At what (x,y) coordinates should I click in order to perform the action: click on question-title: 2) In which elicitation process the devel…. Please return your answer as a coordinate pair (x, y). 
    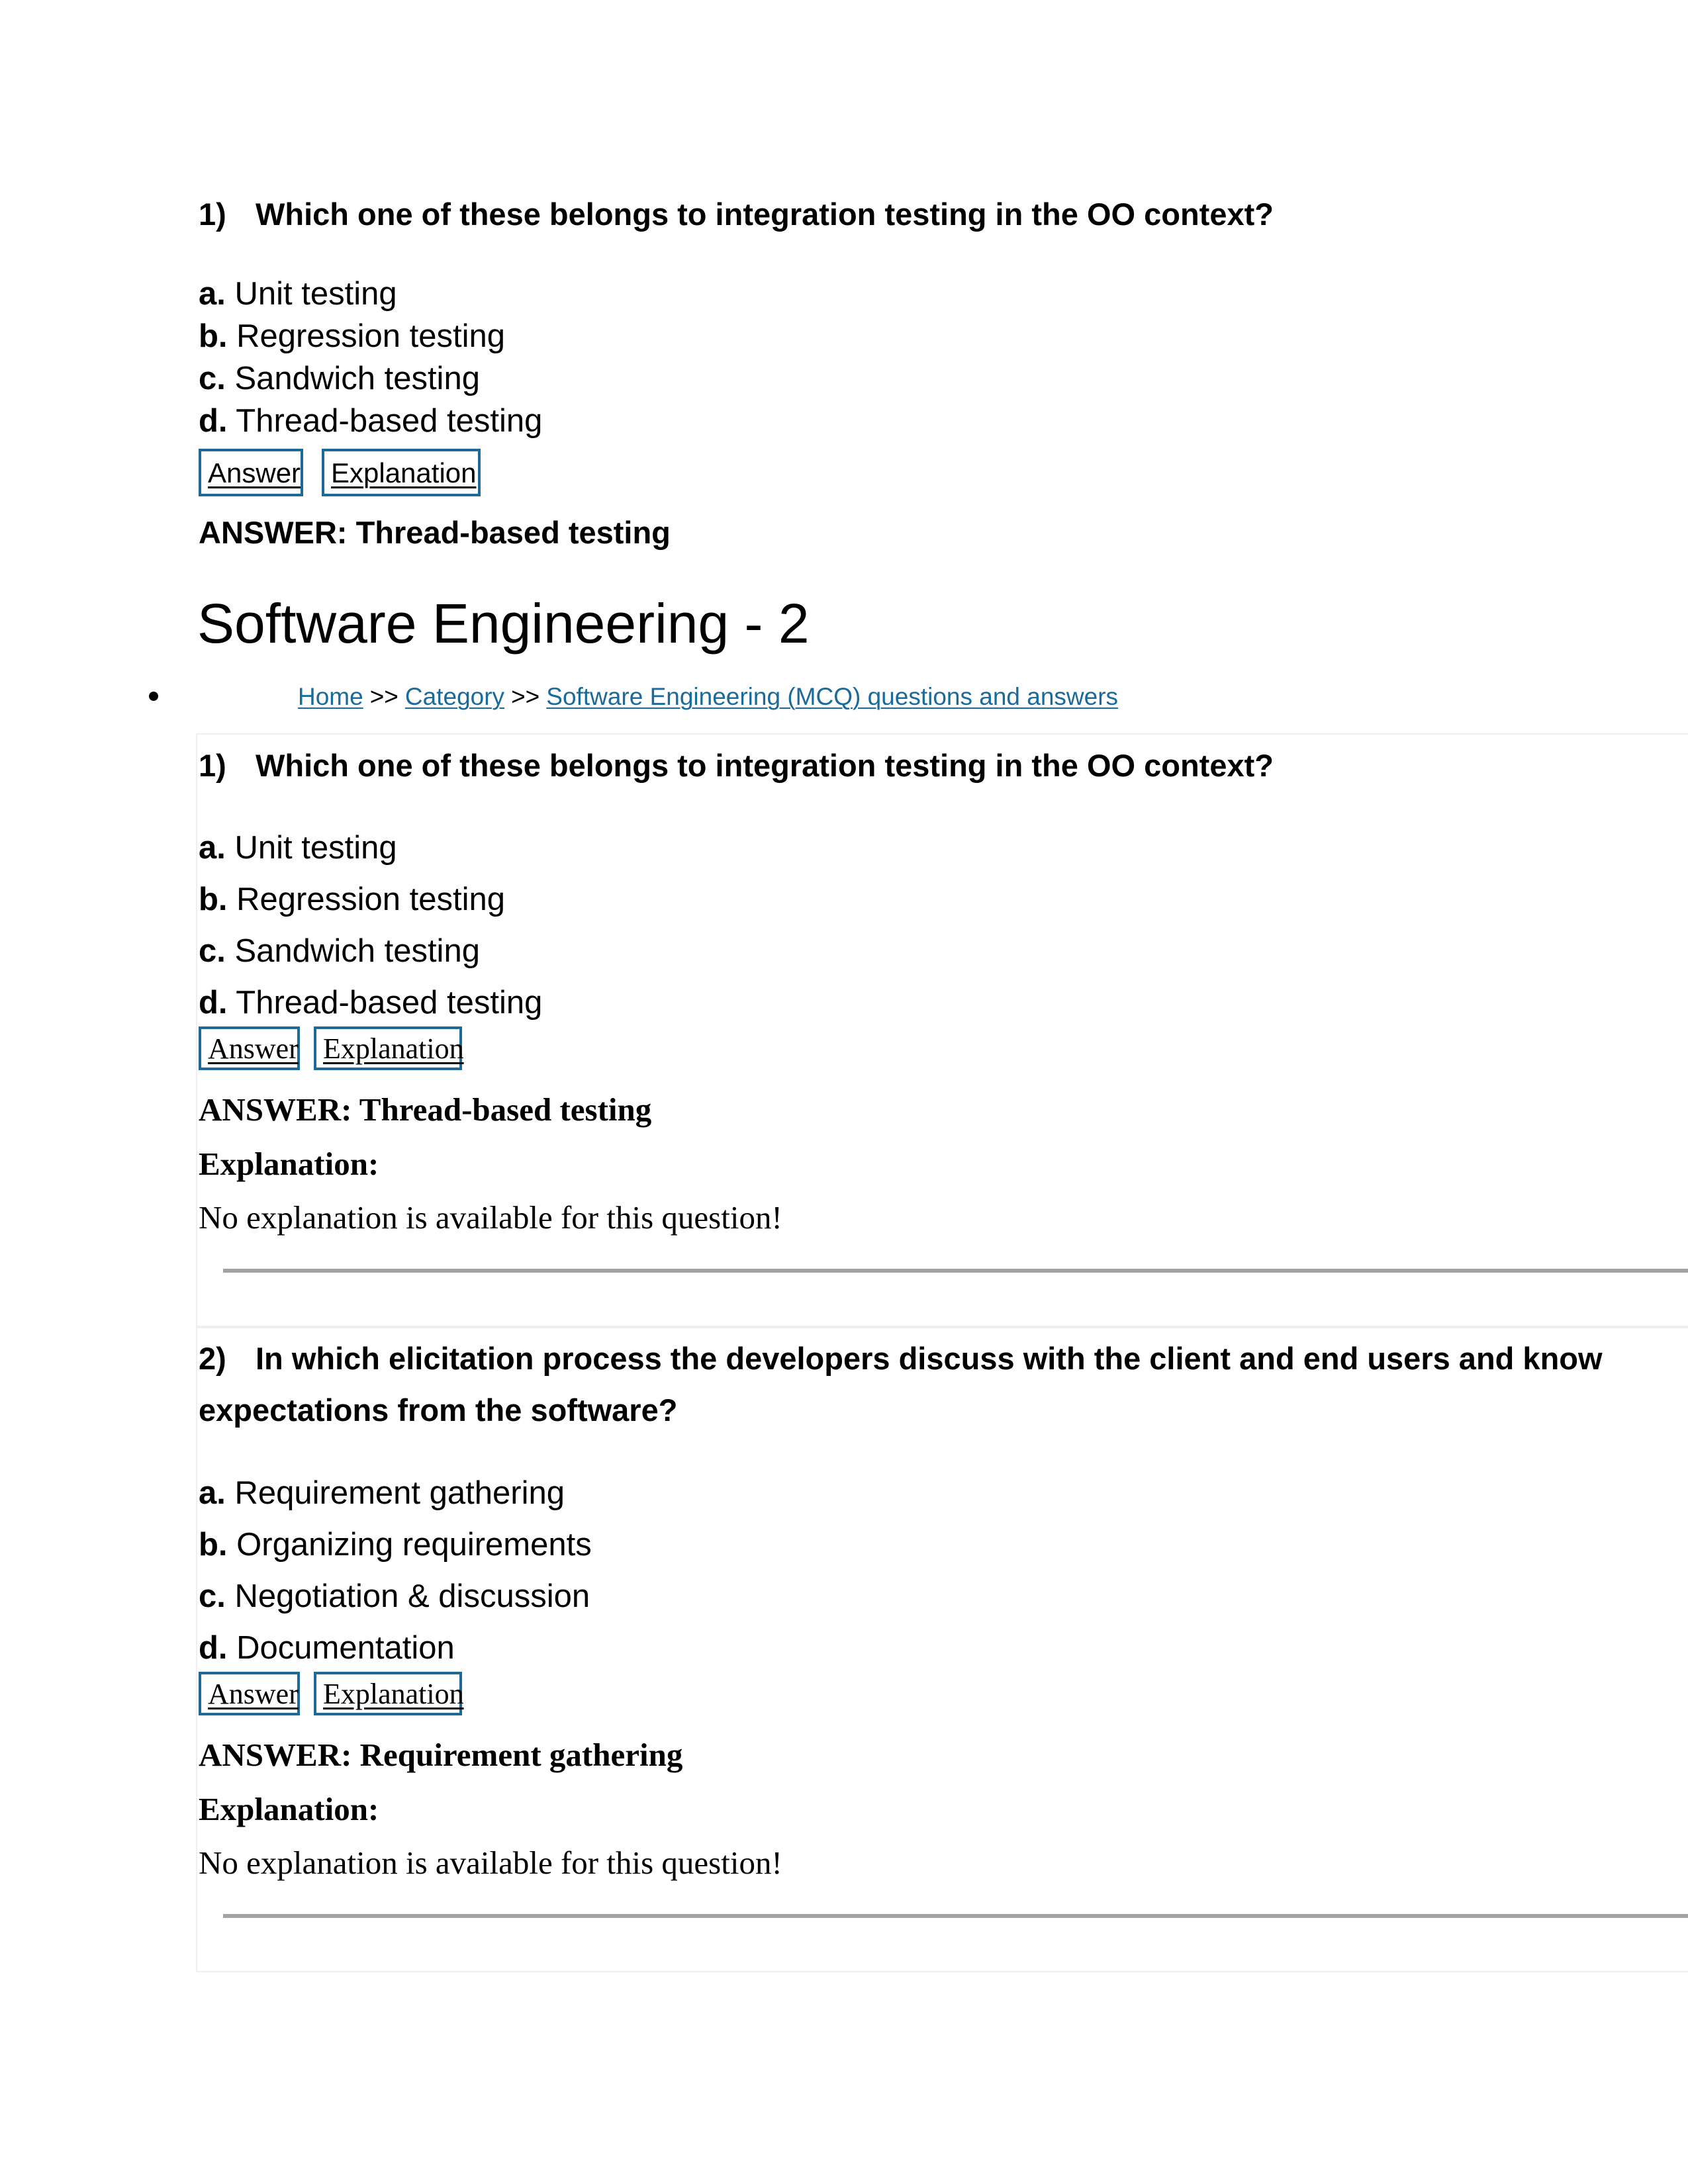
    Looking at the image, I should click on (901, 1359).